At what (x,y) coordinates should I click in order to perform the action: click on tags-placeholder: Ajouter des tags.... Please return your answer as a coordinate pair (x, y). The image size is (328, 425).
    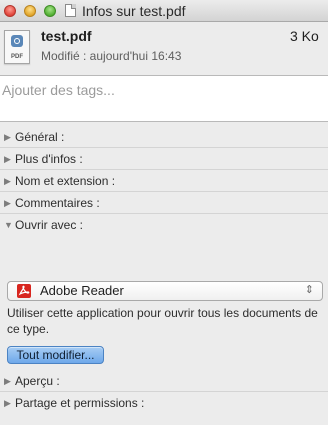
    Looking at the image, I should click on (58, 90).